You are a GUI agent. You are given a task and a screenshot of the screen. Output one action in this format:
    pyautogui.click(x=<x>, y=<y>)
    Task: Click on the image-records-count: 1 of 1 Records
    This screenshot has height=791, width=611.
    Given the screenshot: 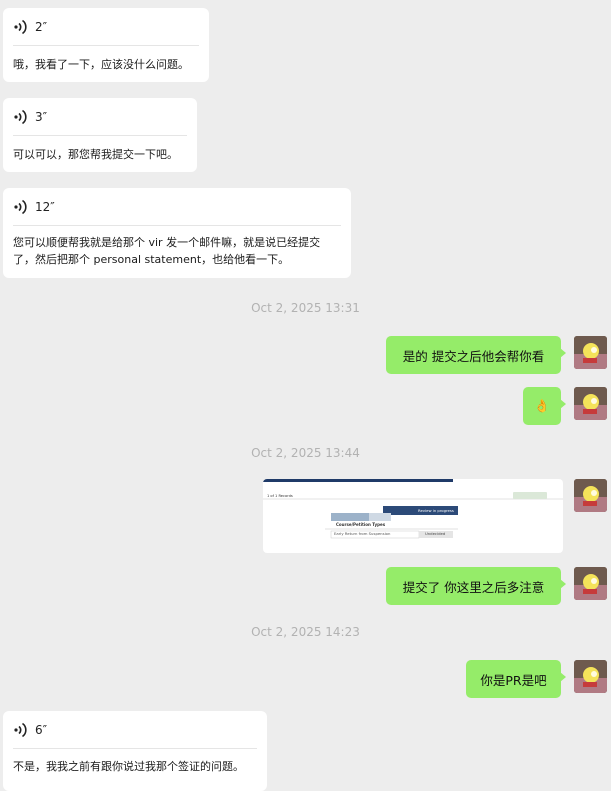 What is the action you would take?
    pyautogui.click(x=280, y=496)
    